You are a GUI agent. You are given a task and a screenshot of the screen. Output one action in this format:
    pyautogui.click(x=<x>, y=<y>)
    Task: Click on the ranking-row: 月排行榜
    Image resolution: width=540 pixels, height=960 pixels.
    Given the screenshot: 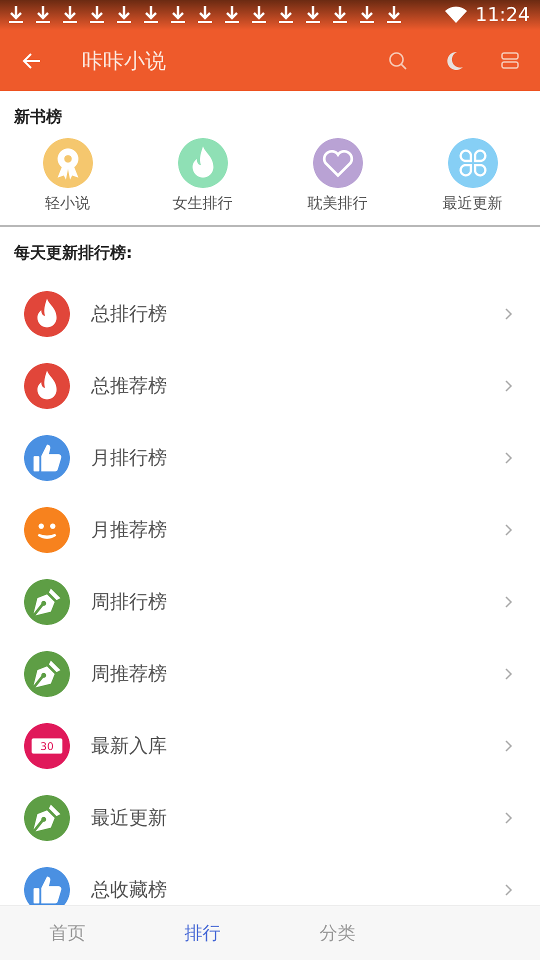 What is the action you would take?
    pyautogui.click(x=270, y=458)
    